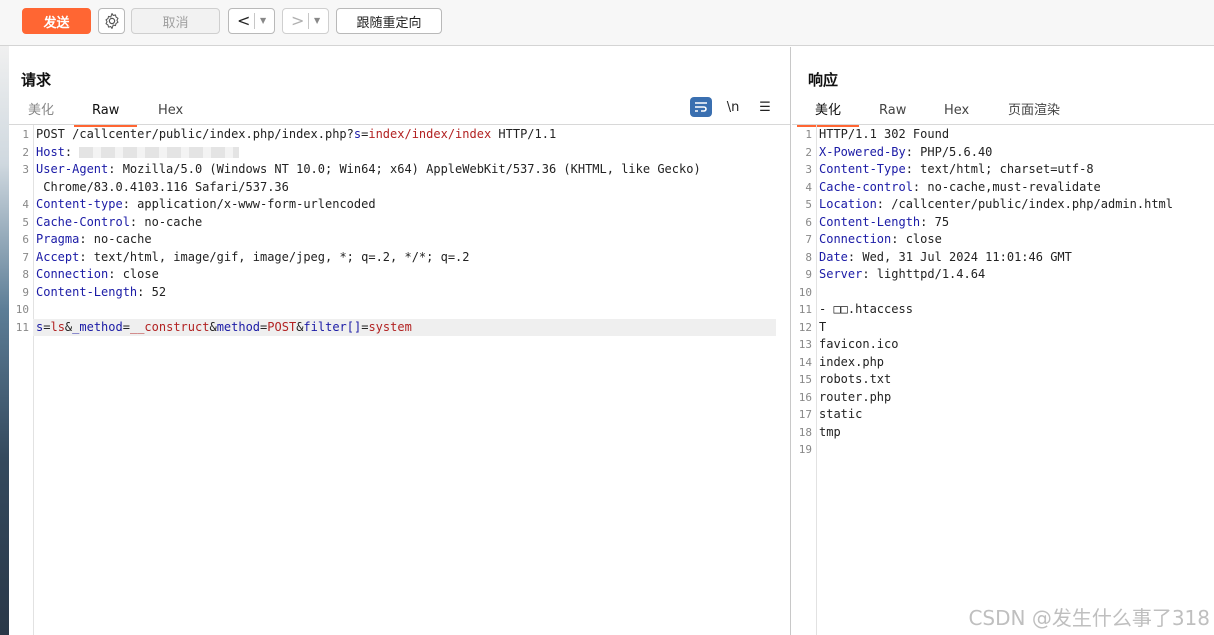 Image resolution: width=1214 pixels, height=635 pixels. Describe the element at coordinates (949, 151) in the screenshot. I see `text-segment: : PHP/5.6.40` at that location.